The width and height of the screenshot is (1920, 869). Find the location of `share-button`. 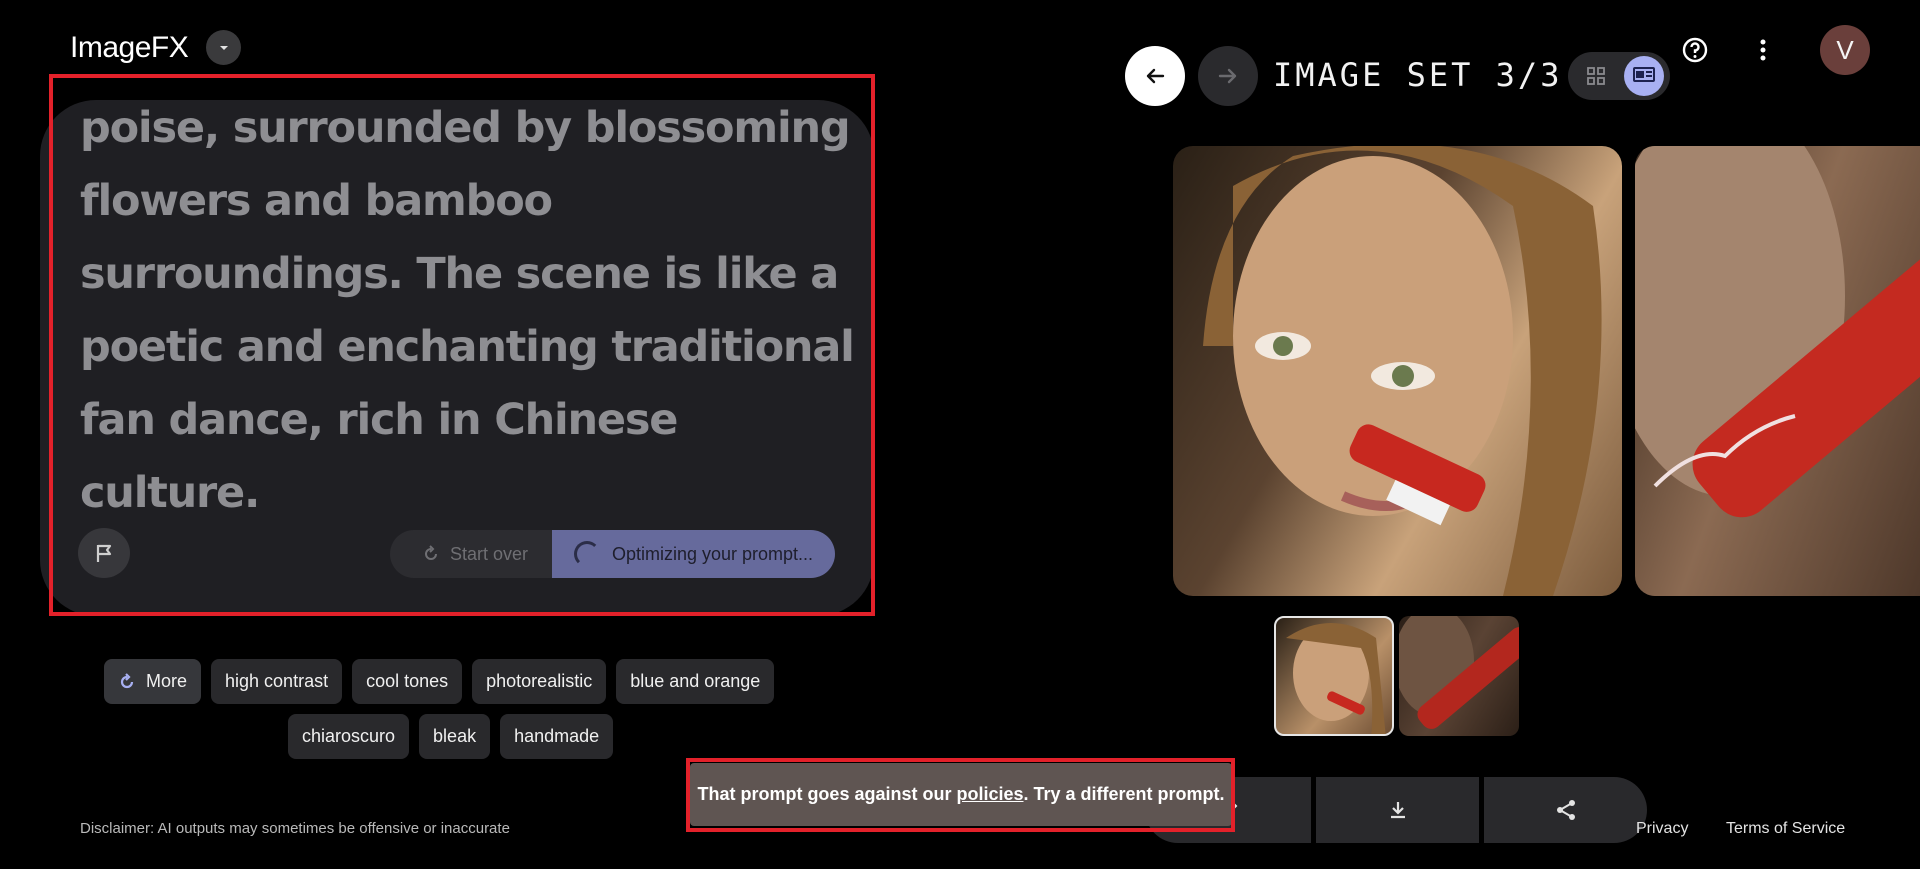

share-button is located at coordinates (1565, 810).